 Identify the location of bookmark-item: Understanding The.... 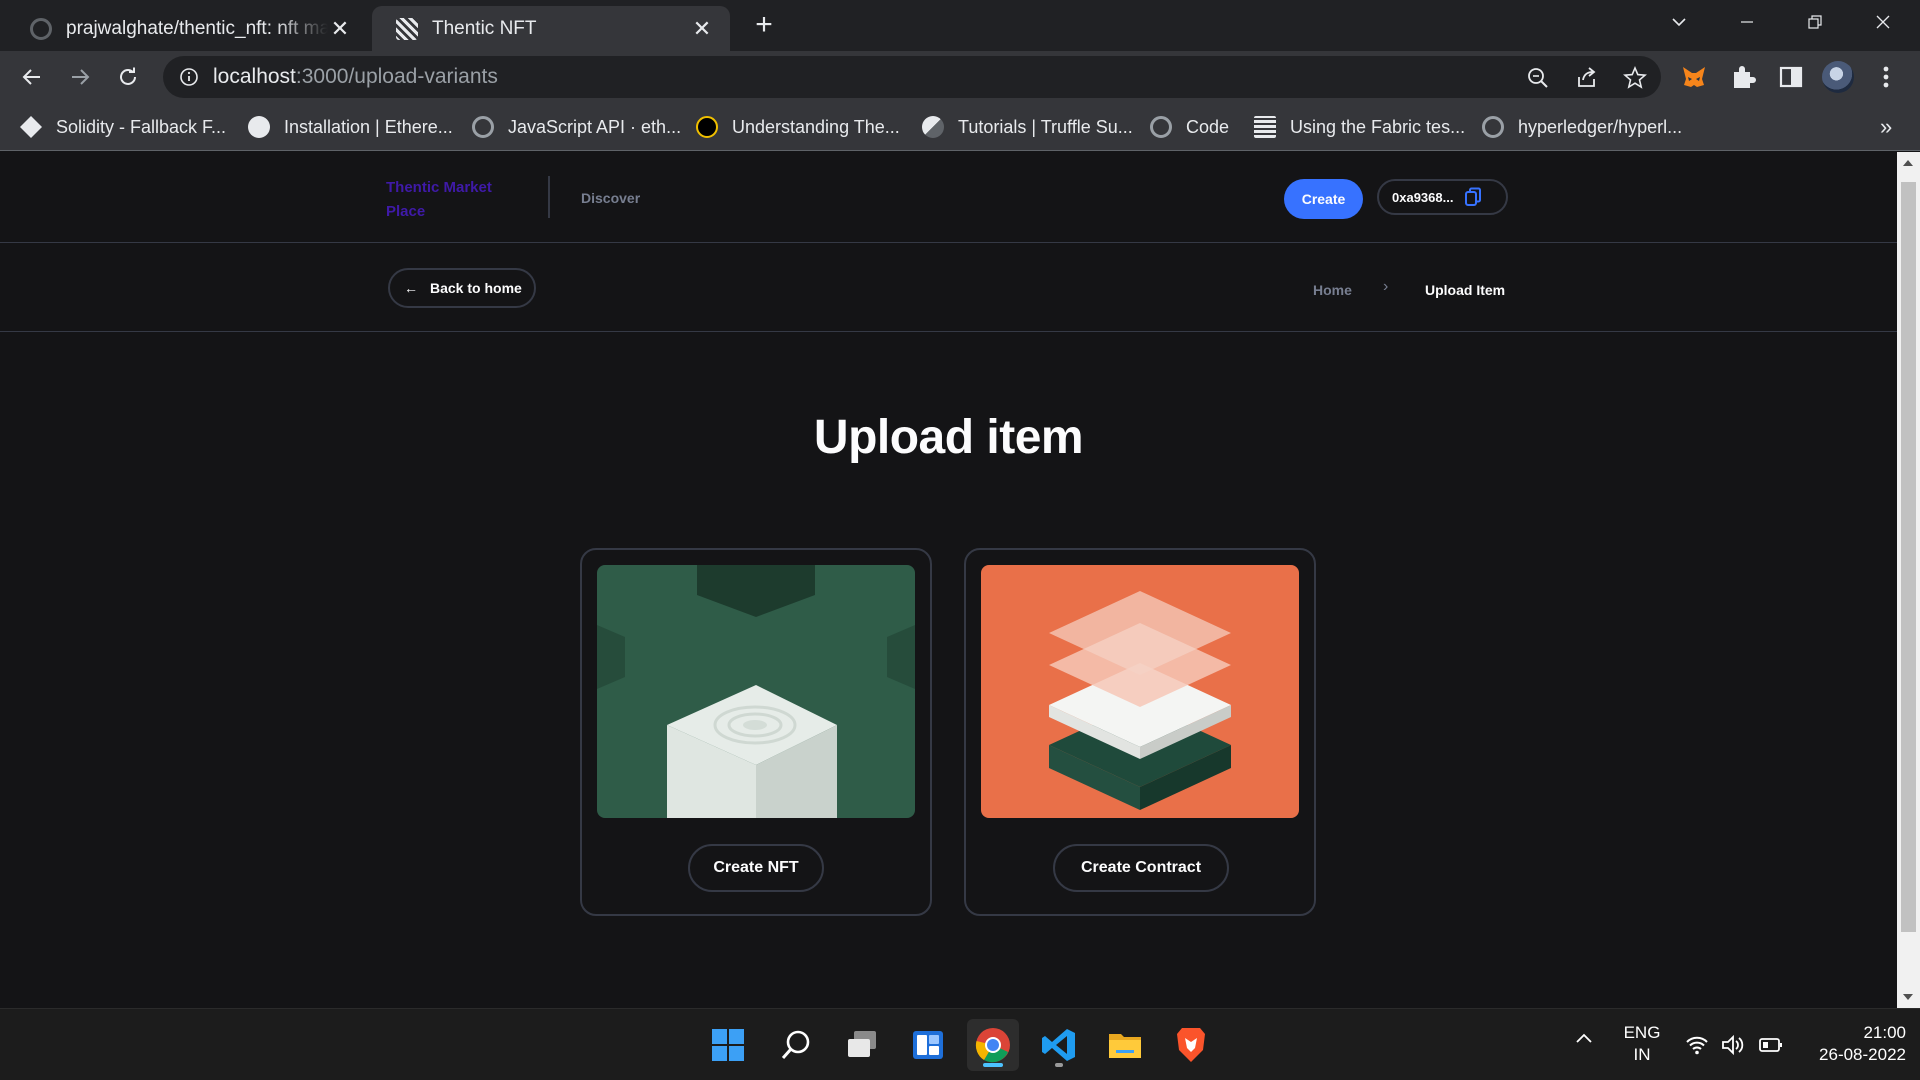
(798, 127).